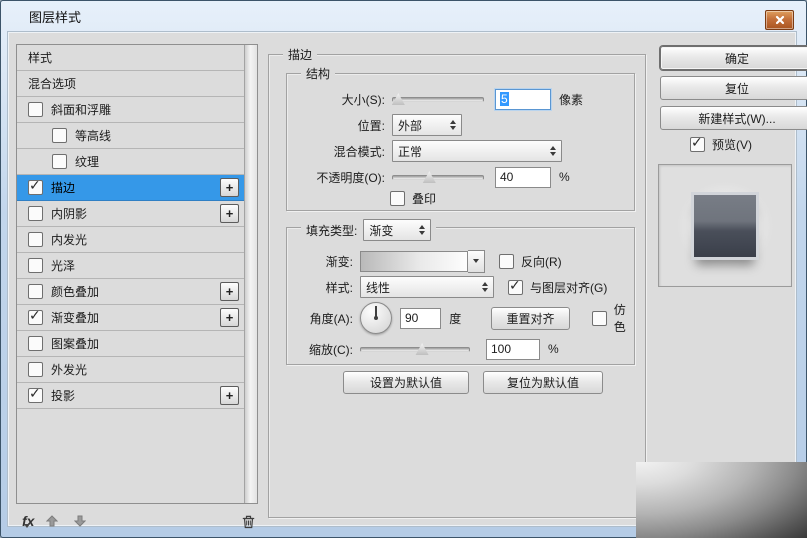  I want to click on gradient-picker-button, so click(476, 261).